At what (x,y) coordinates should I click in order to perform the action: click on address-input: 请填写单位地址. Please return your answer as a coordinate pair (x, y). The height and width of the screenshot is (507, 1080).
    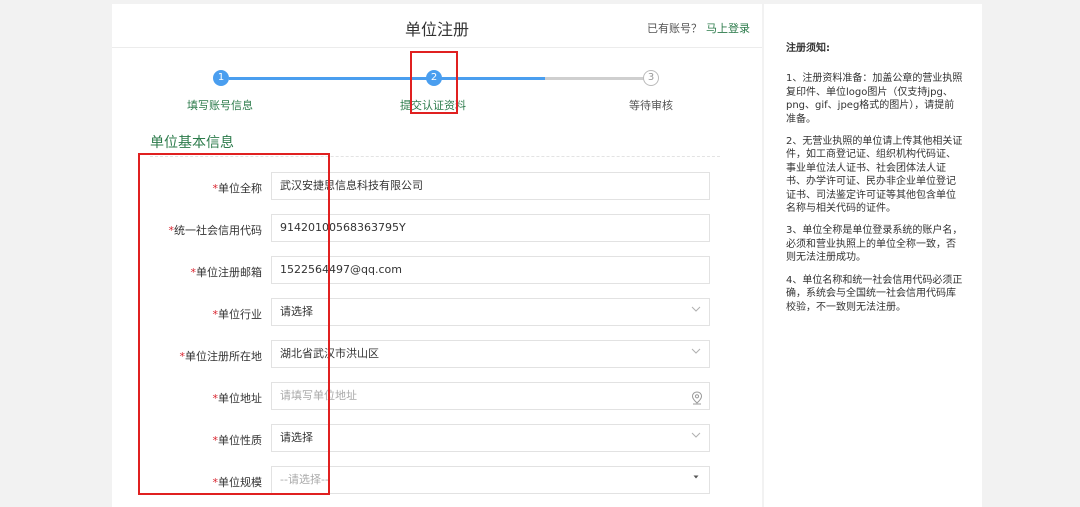
    Looking at the image, I should click on (490, 396).